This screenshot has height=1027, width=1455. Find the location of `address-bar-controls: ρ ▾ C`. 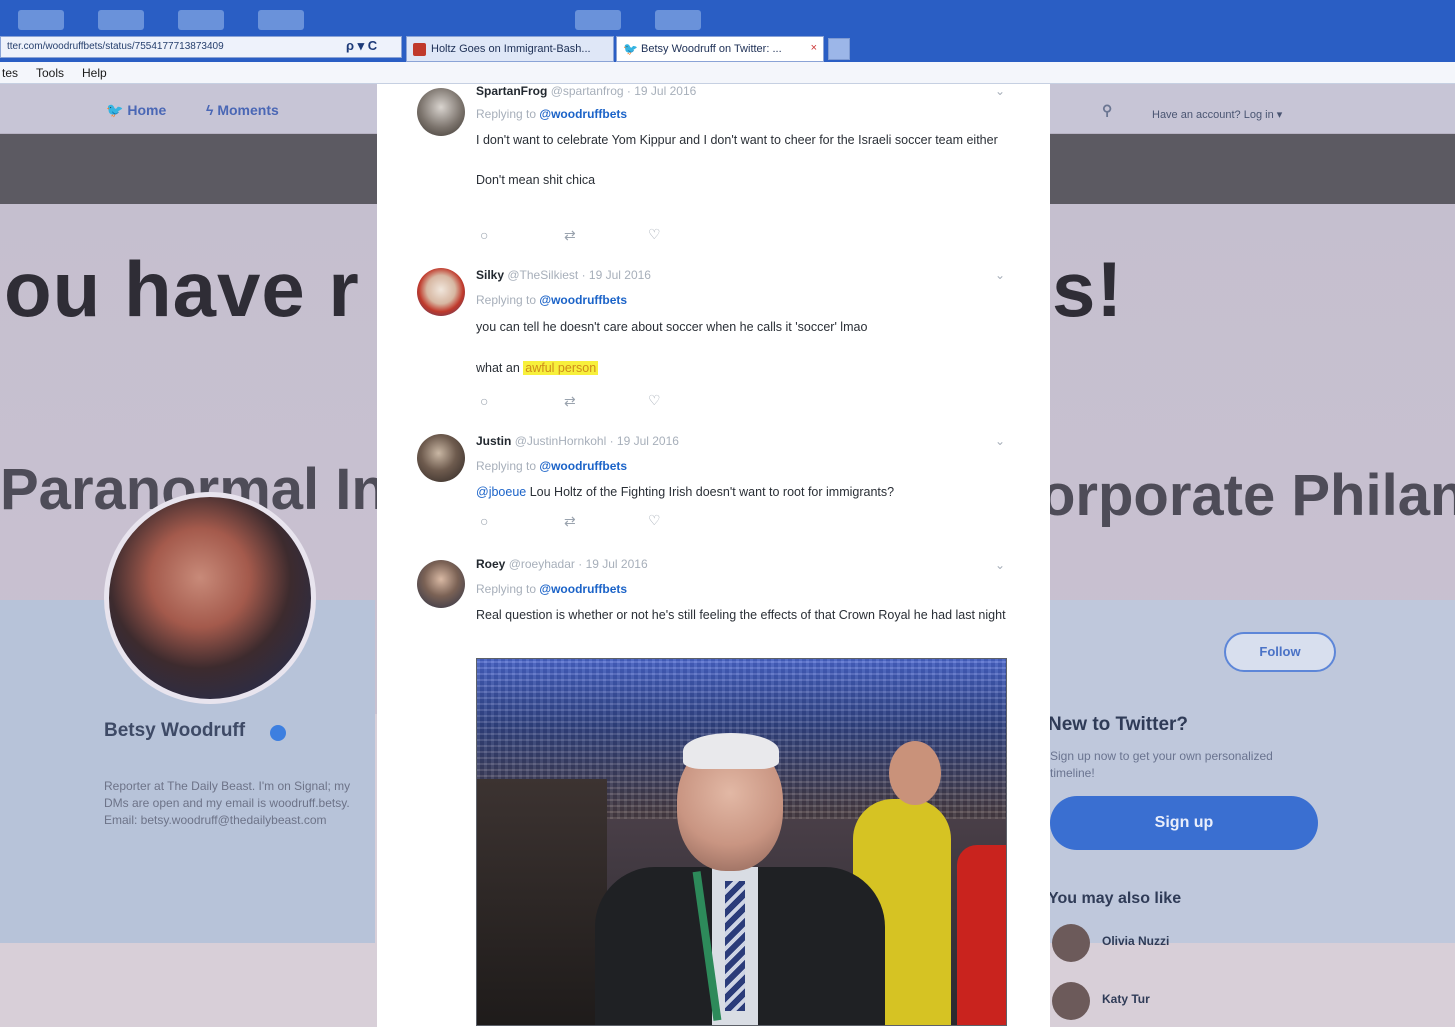

address-bar-controls: ρ ▾ C is located at coordinates (361, 46).